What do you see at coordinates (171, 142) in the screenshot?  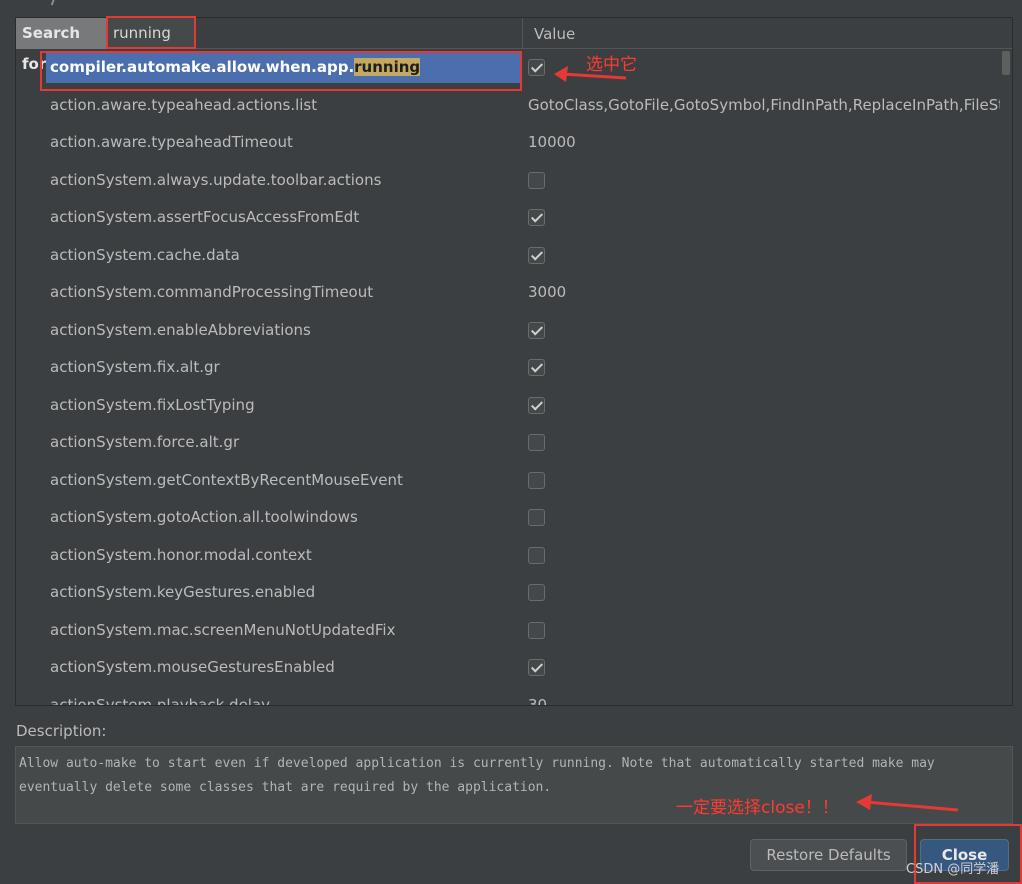 I see `row-key: action.aware.typeaheadTimeout` at bounding box center [171, 142].